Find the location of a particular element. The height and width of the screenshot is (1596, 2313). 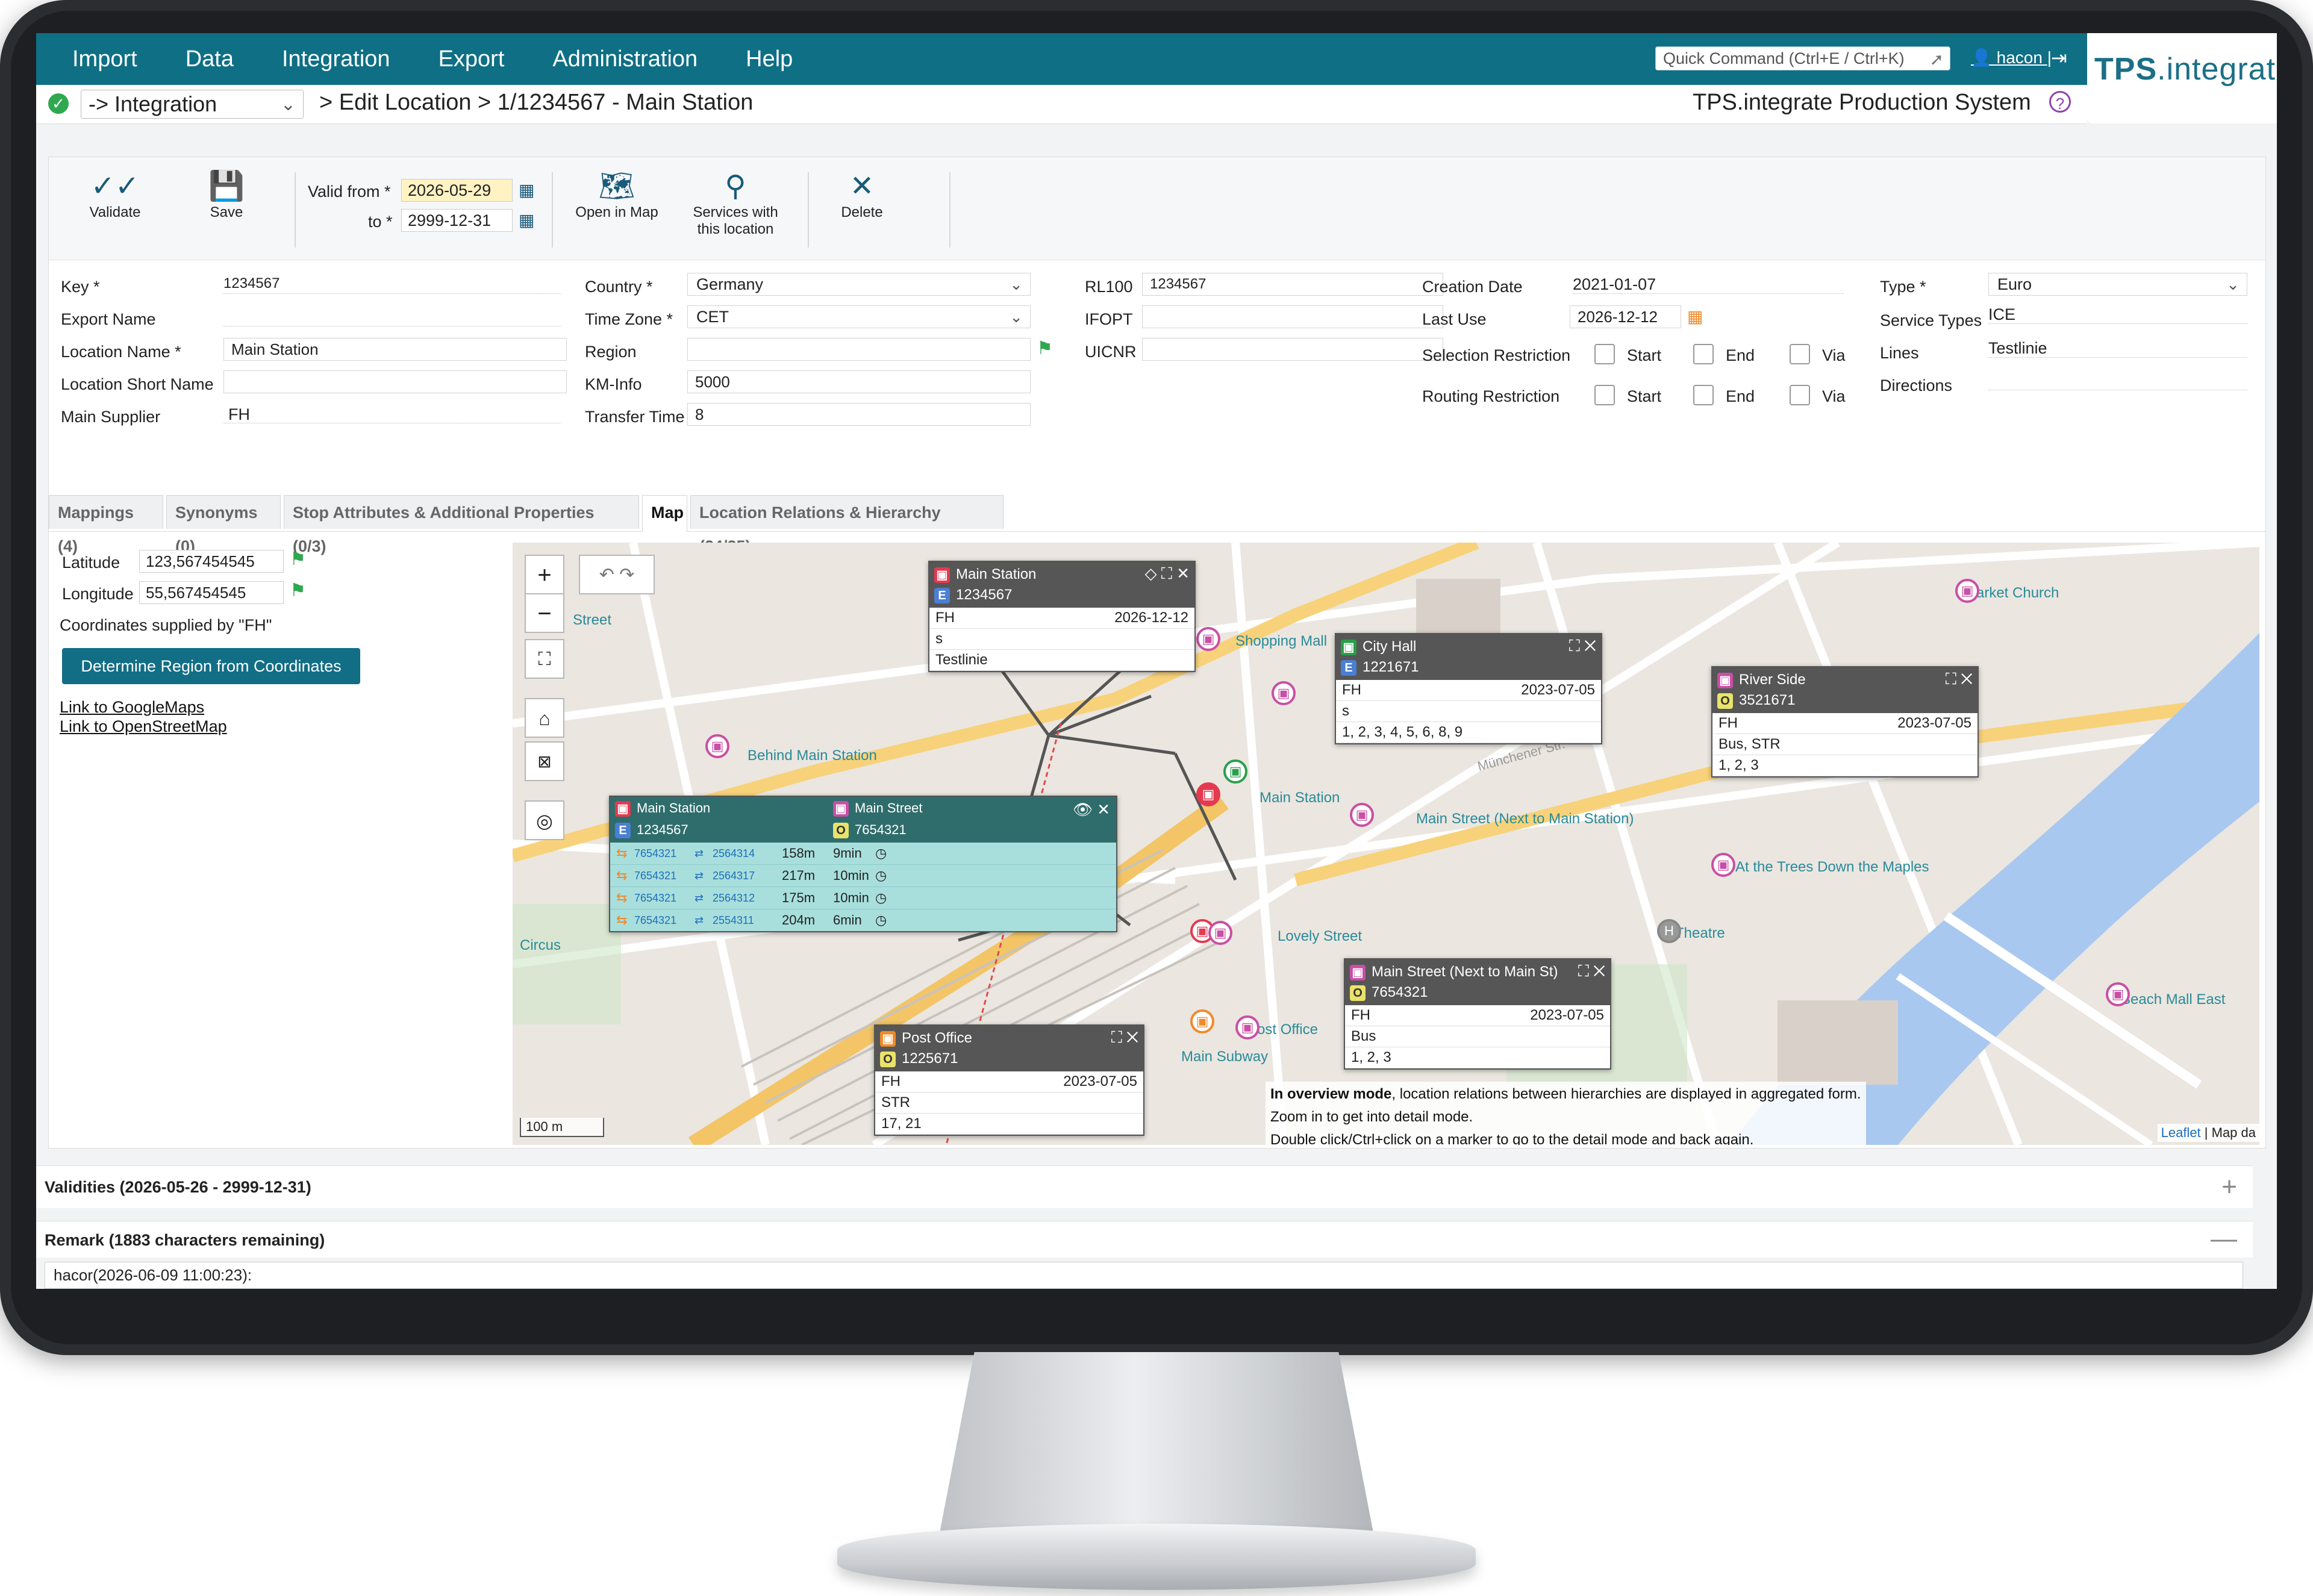

last-use-input: 2026-12-12 is located at coordinates (1625, 316).